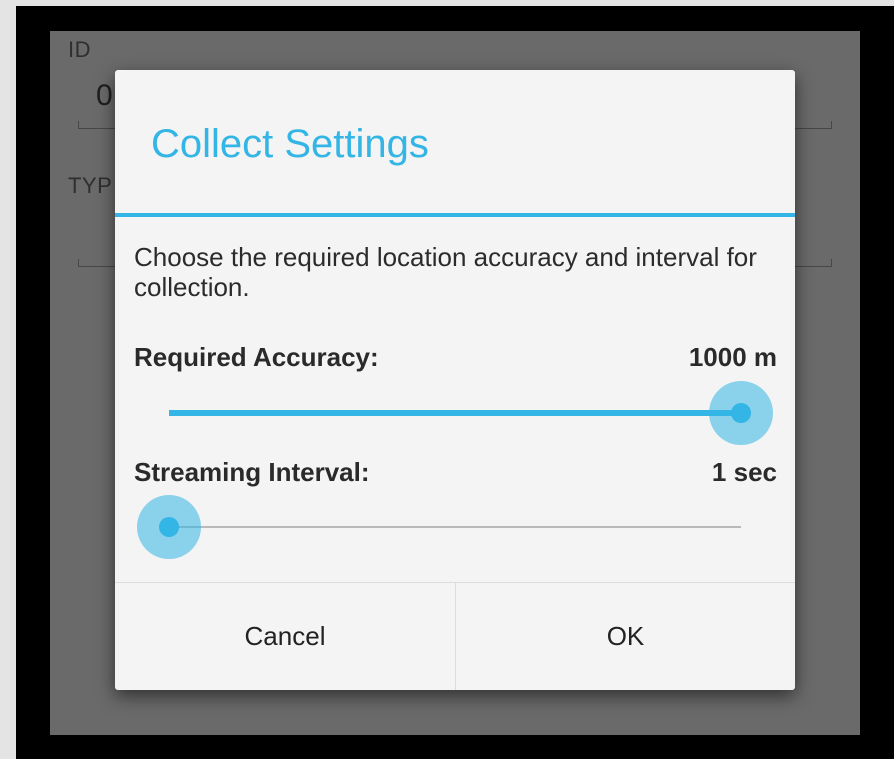 This screenshot has height=759, width=894. I want to click on interval-row: Streaming Interval: 1 sec, so click(455, 474).